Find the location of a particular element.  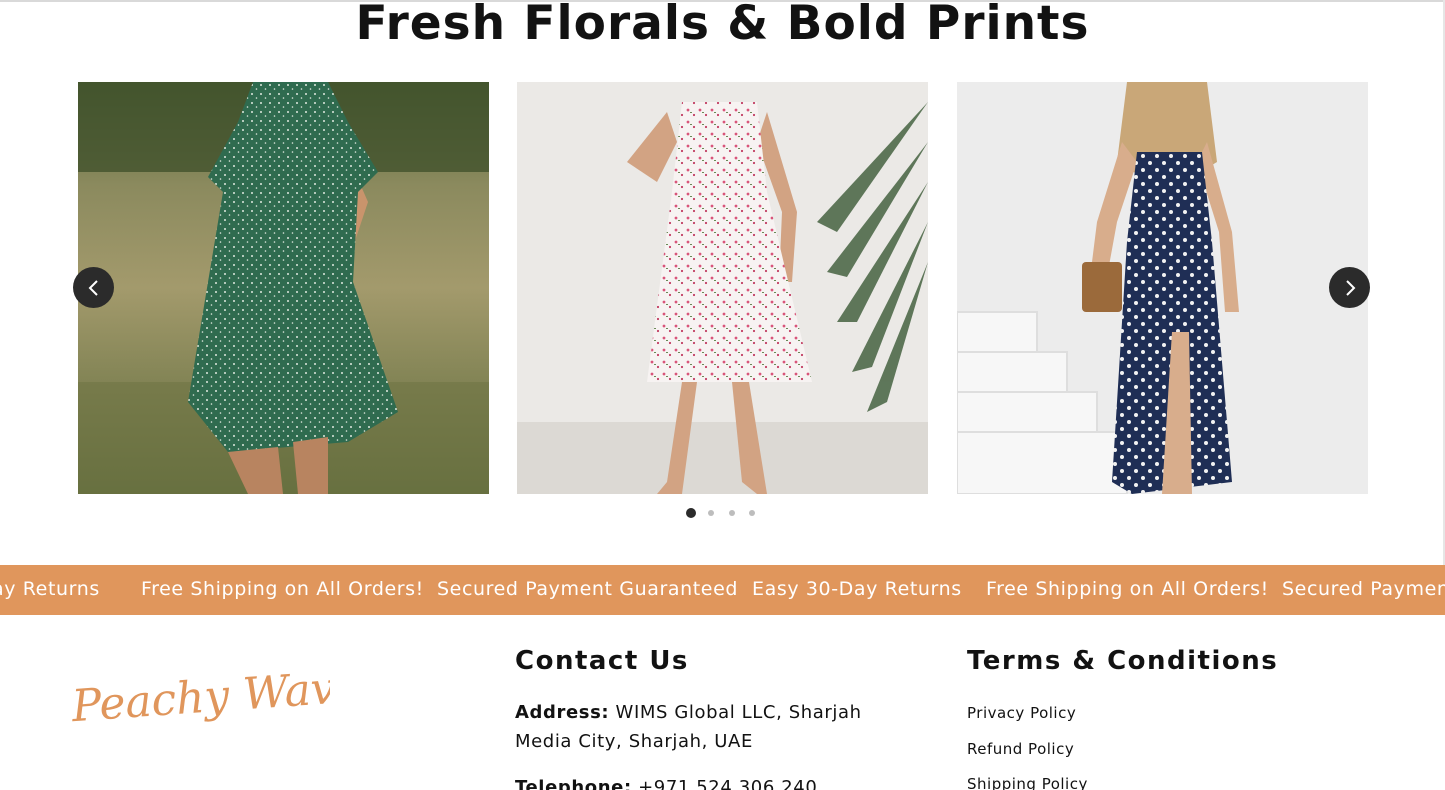

white-floral-dress-image is located at coordinates (722, 288).